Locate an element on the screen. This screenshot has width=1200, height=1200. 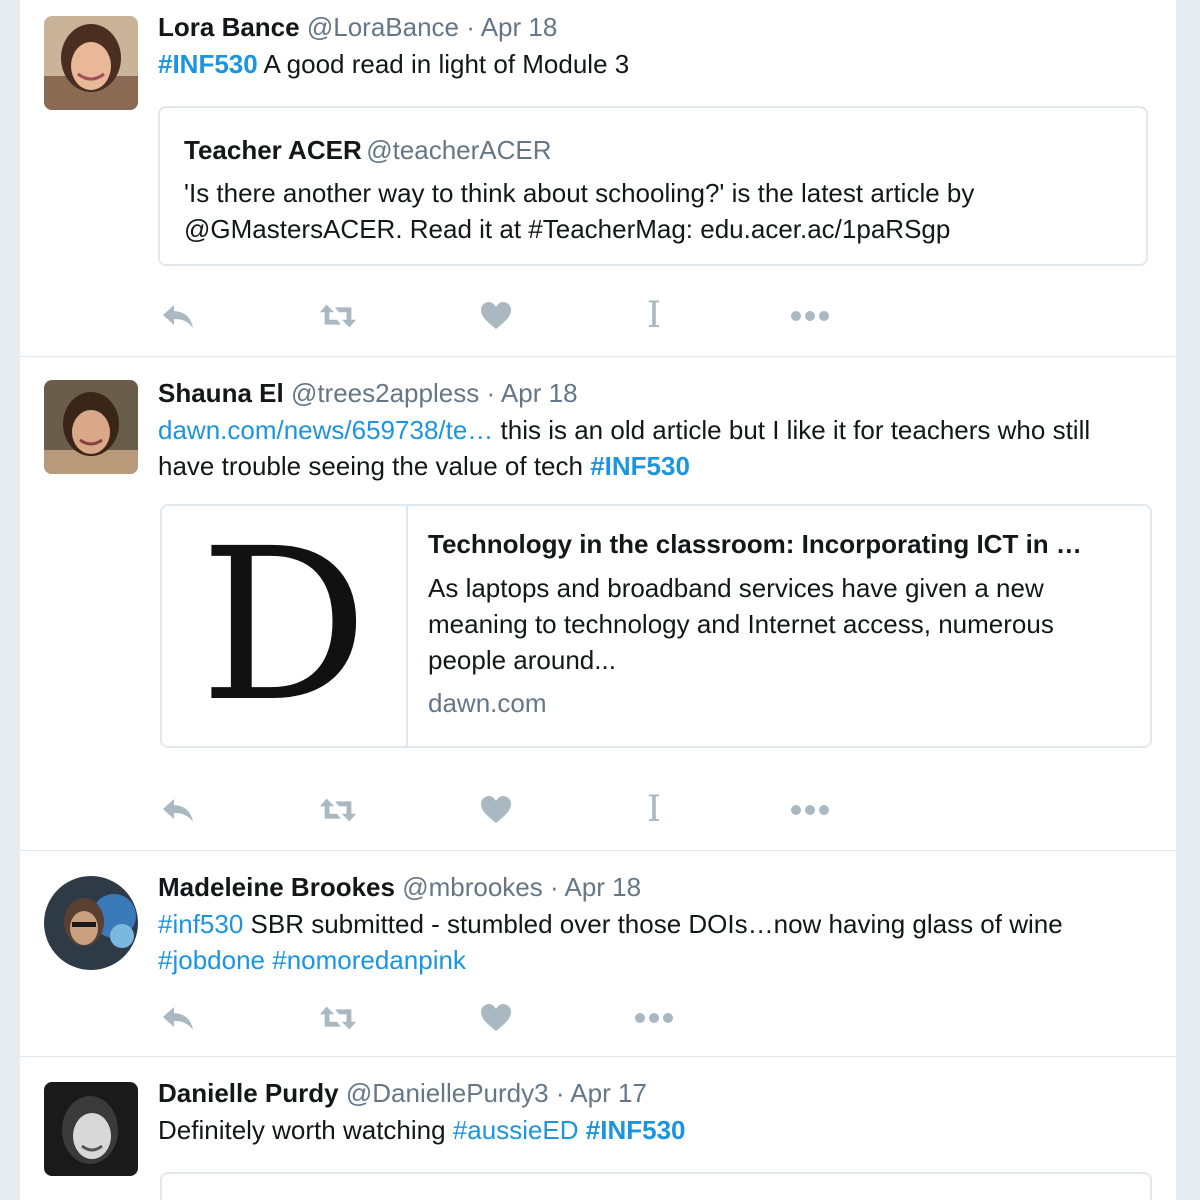
quoted-author-handle: @teacherACER is located at coordinates (459, 150).